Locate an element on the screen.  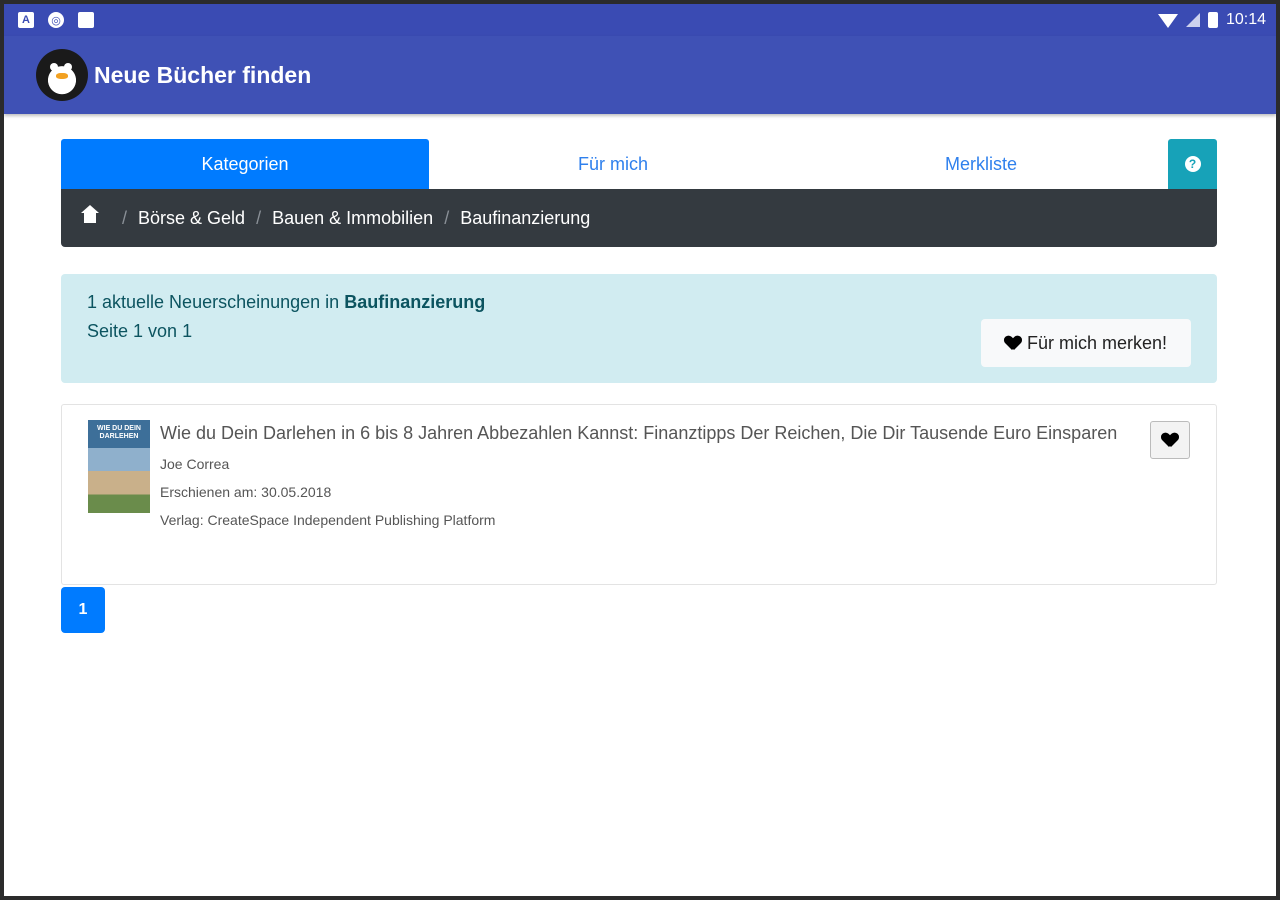
add-to-wishlist-button is located at coordinates (1170, 440).